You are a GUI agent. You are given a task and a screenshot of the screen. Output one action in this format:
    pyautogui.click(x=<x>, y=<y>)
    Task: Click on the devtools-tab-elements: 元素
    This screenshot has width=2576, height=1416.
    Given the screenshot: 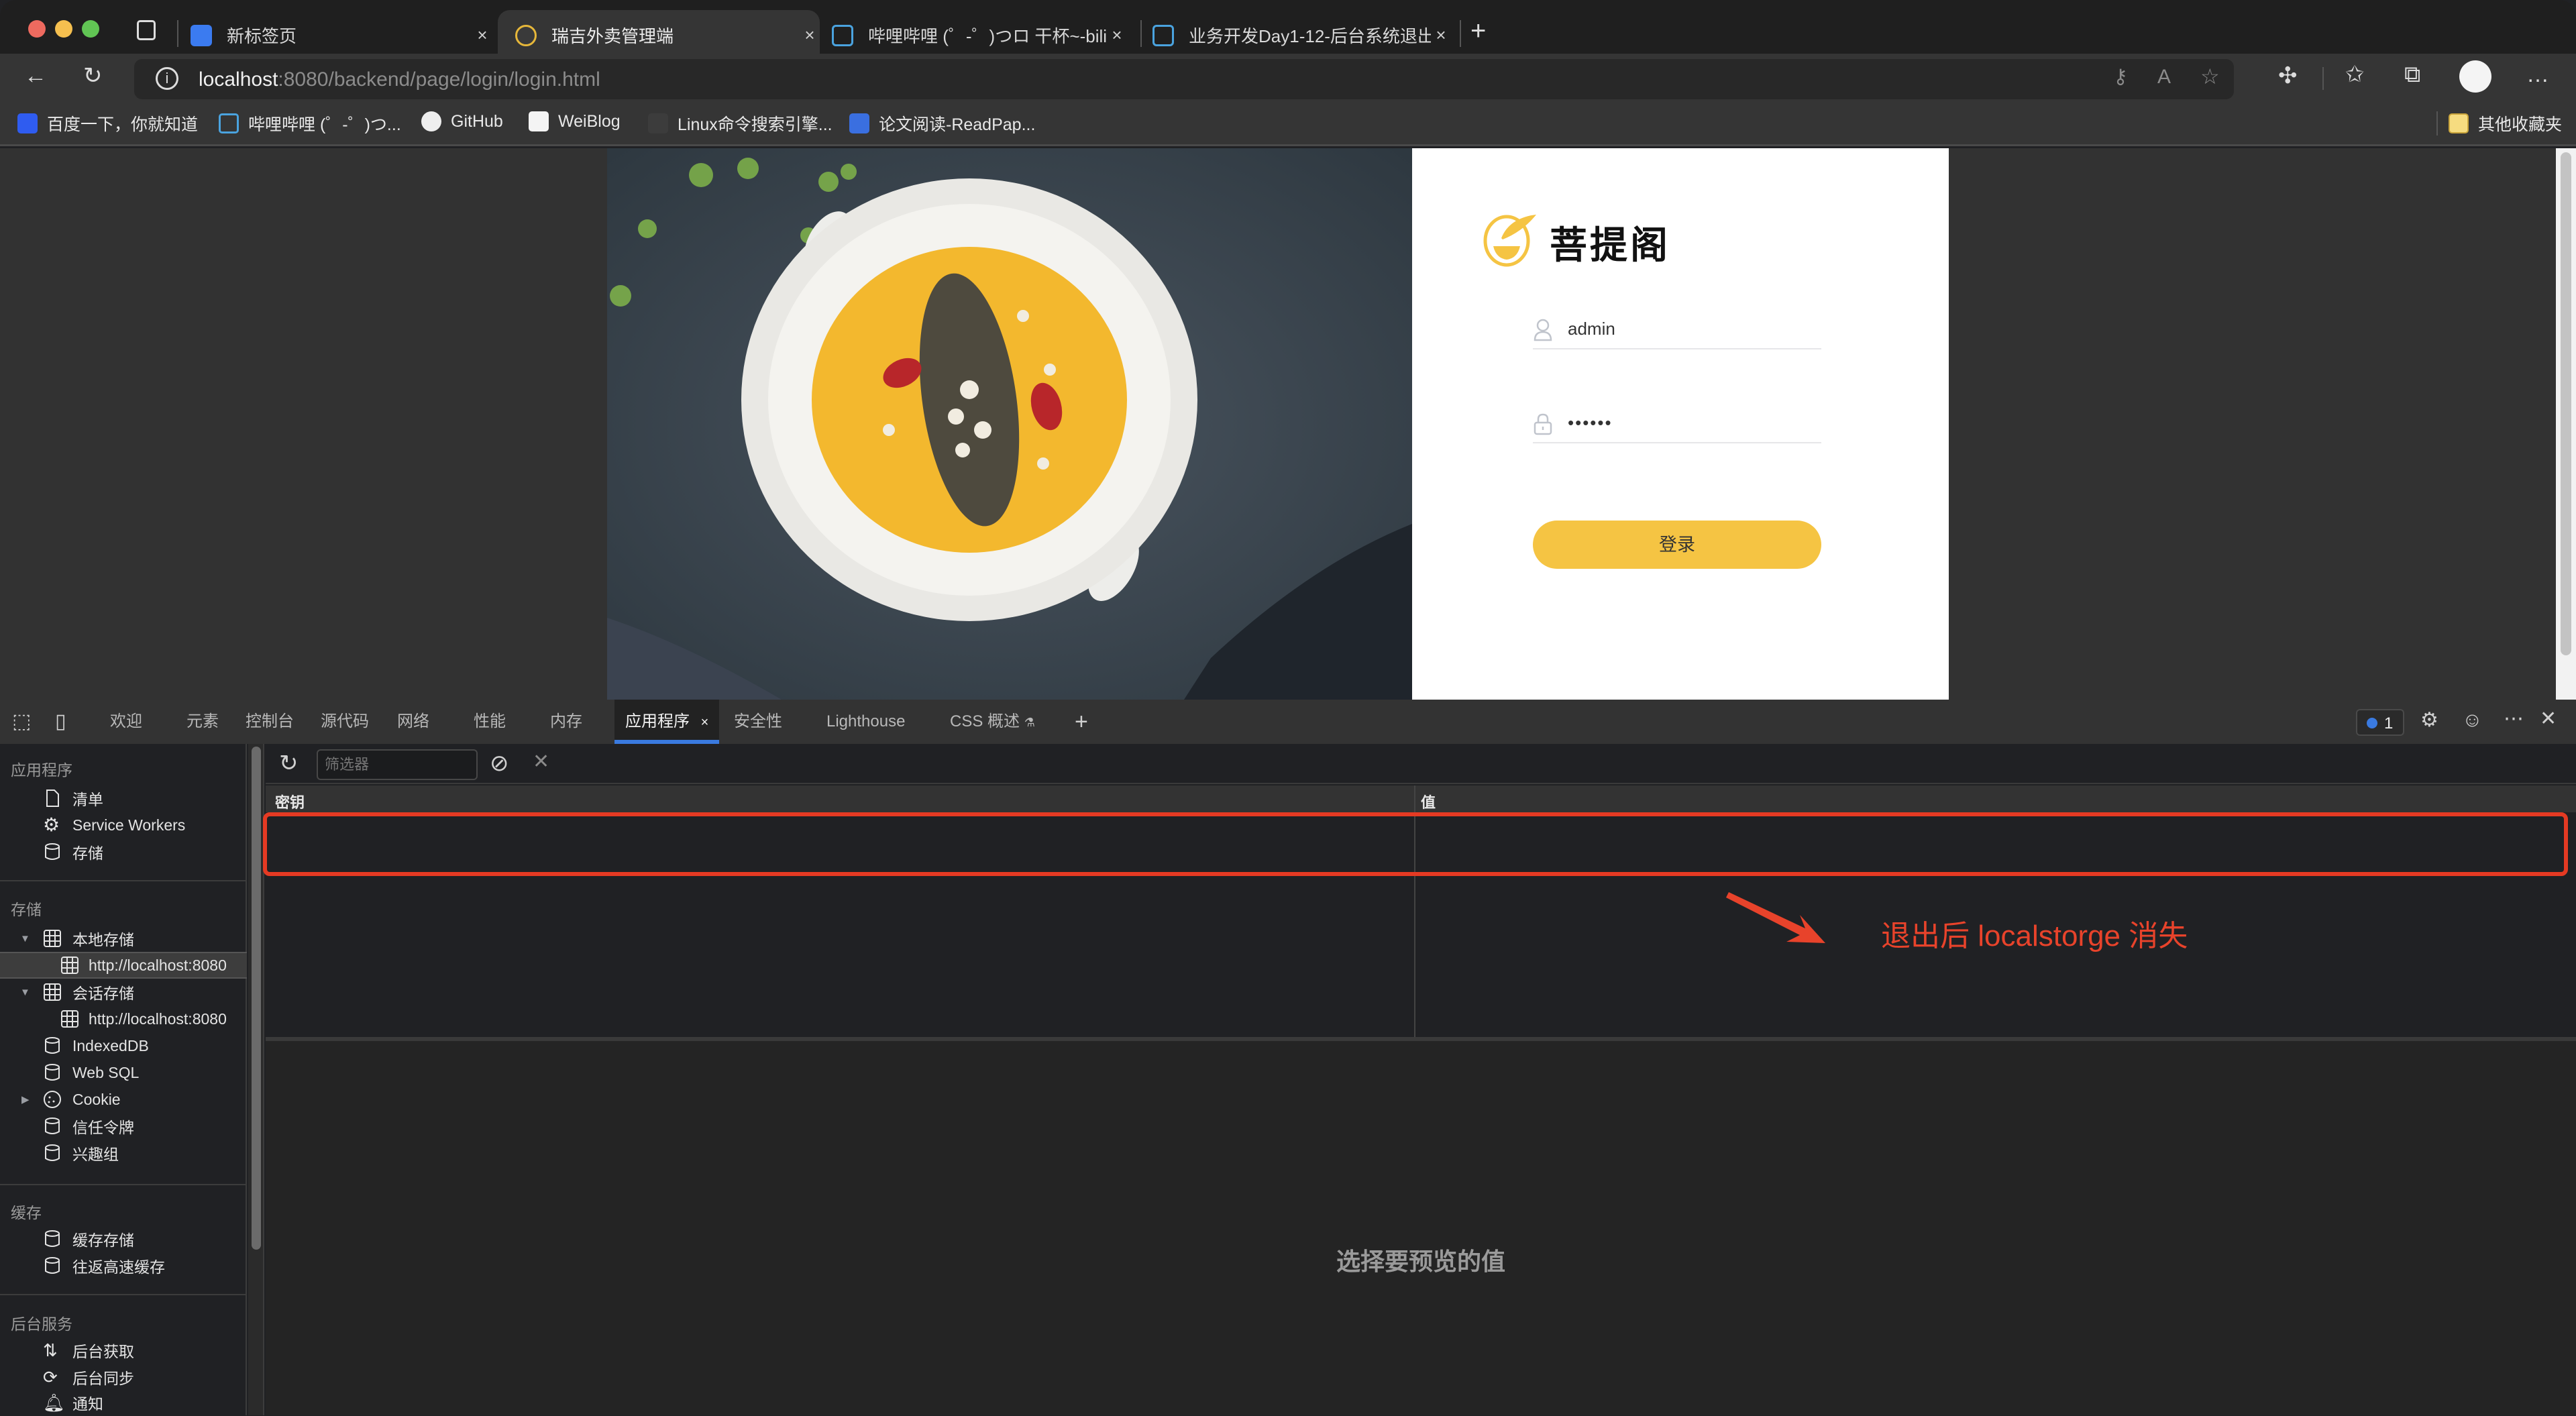 What is the action you would take?
    pyautogui.click(x=202, y=722)
    